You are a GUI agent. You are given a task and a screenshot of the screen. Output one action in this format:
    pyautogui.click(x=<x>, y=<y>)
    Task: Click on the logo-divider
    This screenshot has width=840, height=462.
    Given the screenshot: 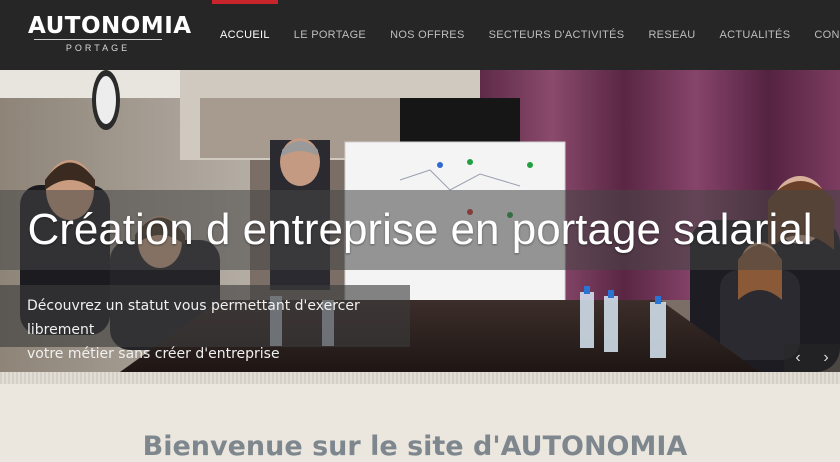 What is the action you would take?
    pyautogui.click(x=98, y=39)
    